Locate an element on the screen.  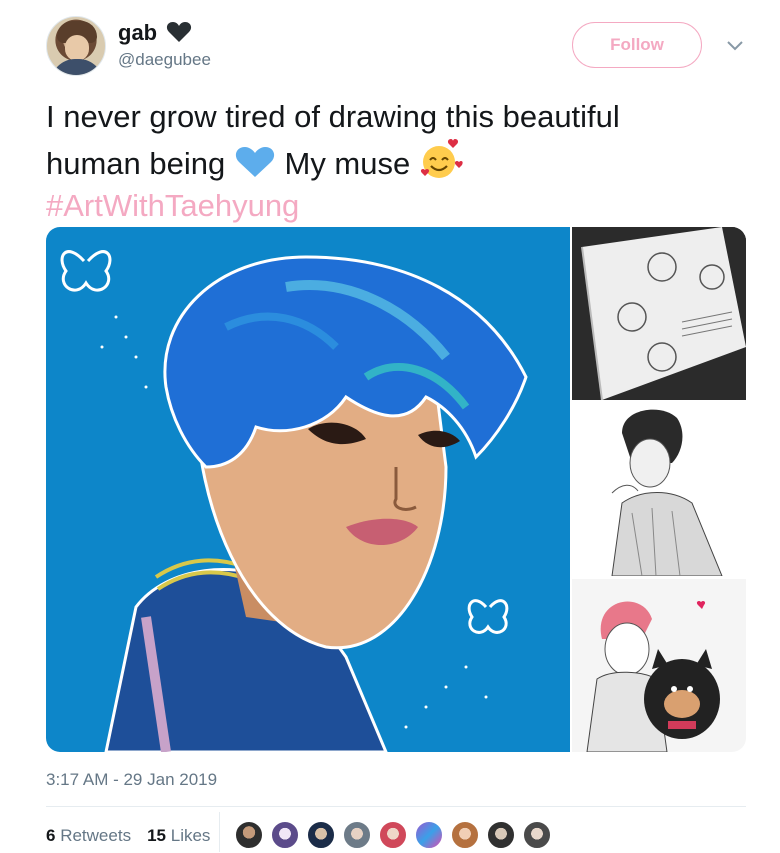
follow-button: Follow is located at coordinates (637, 45).